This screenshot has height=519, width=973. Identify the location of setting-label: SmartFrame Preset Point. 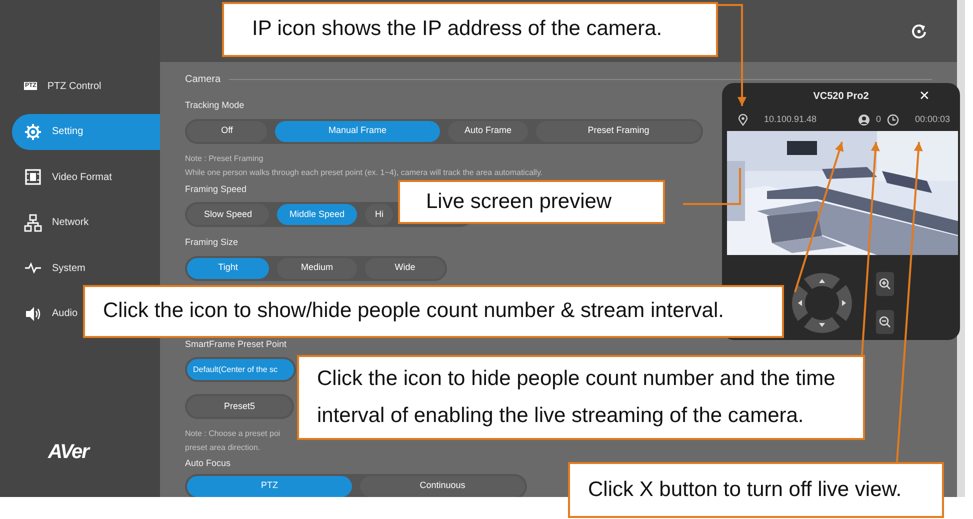
(236, 344).